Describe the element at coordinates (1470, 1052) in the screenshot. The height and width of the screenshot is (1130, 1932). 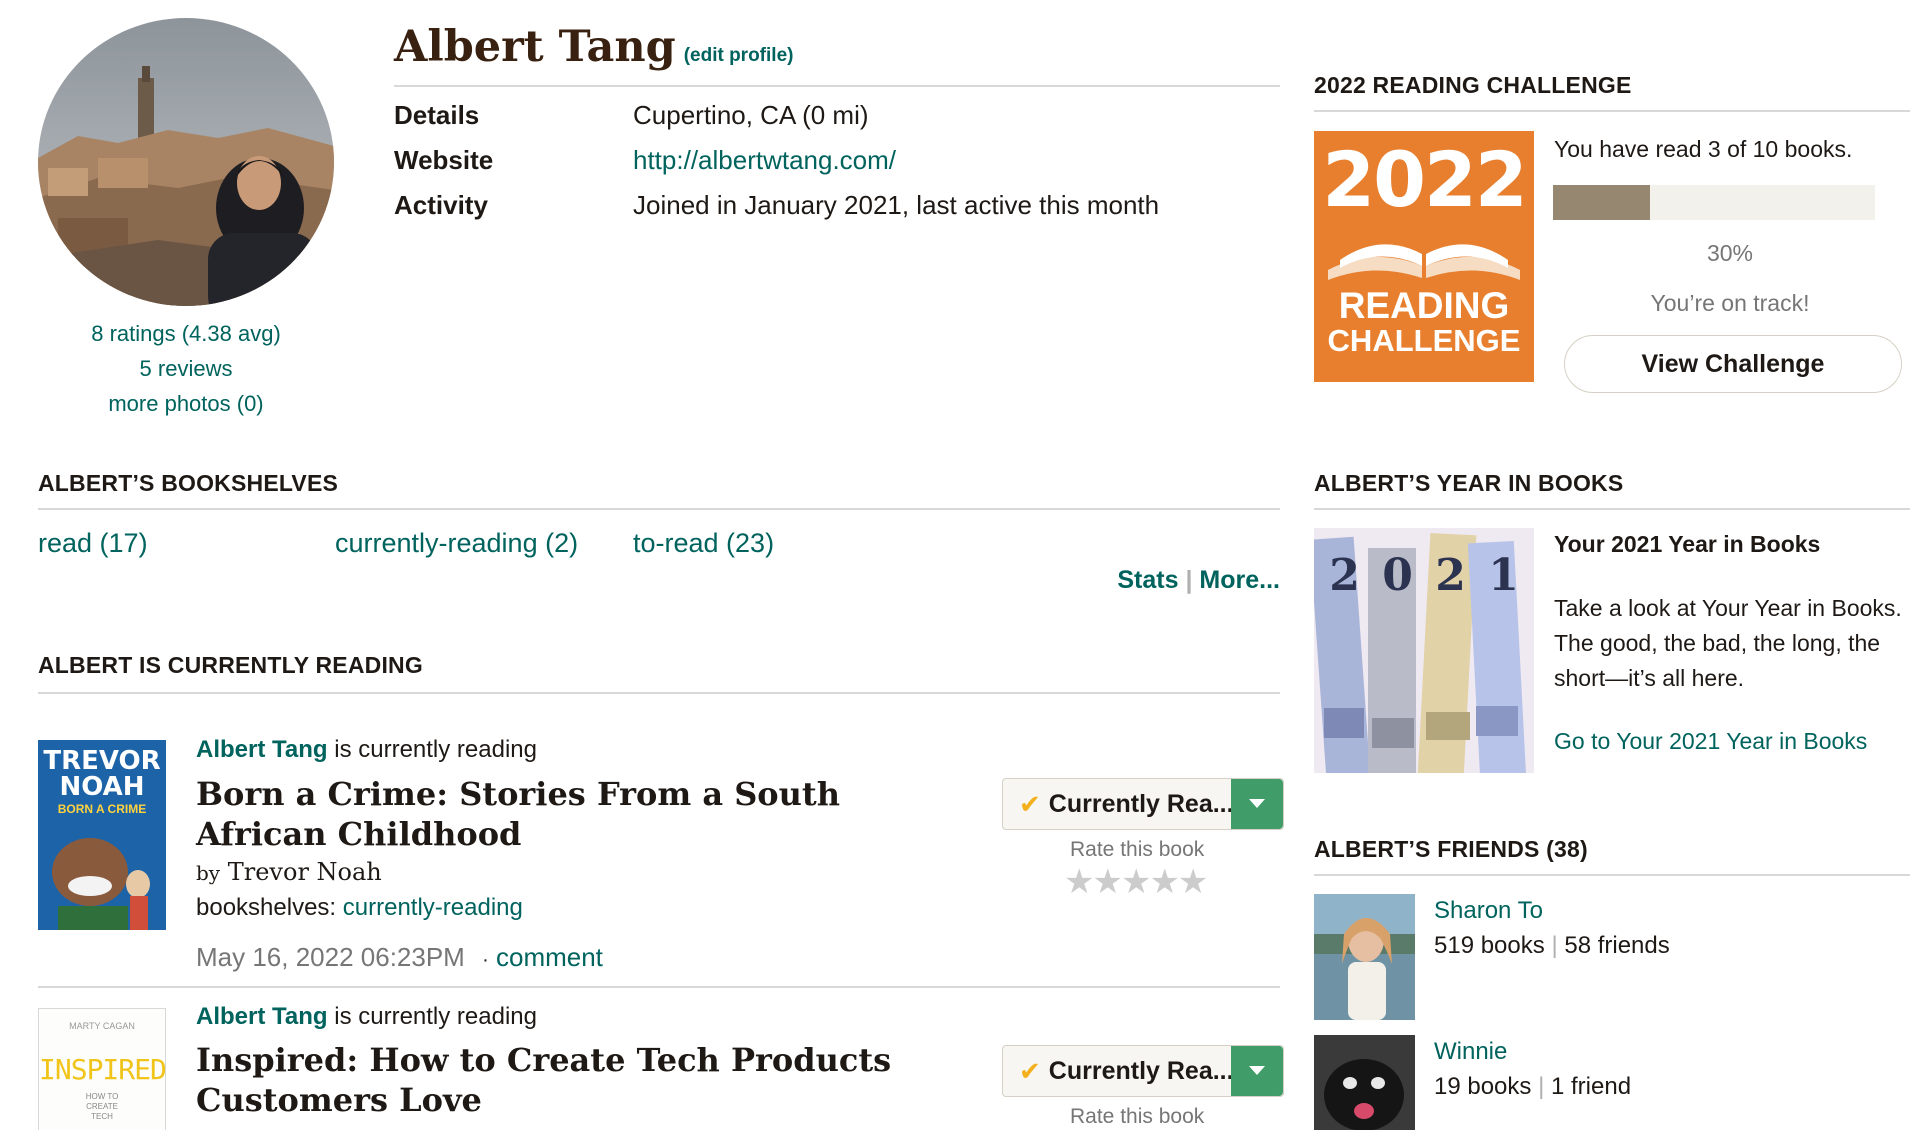
I see `friend-name-link: Winnie` at that location.